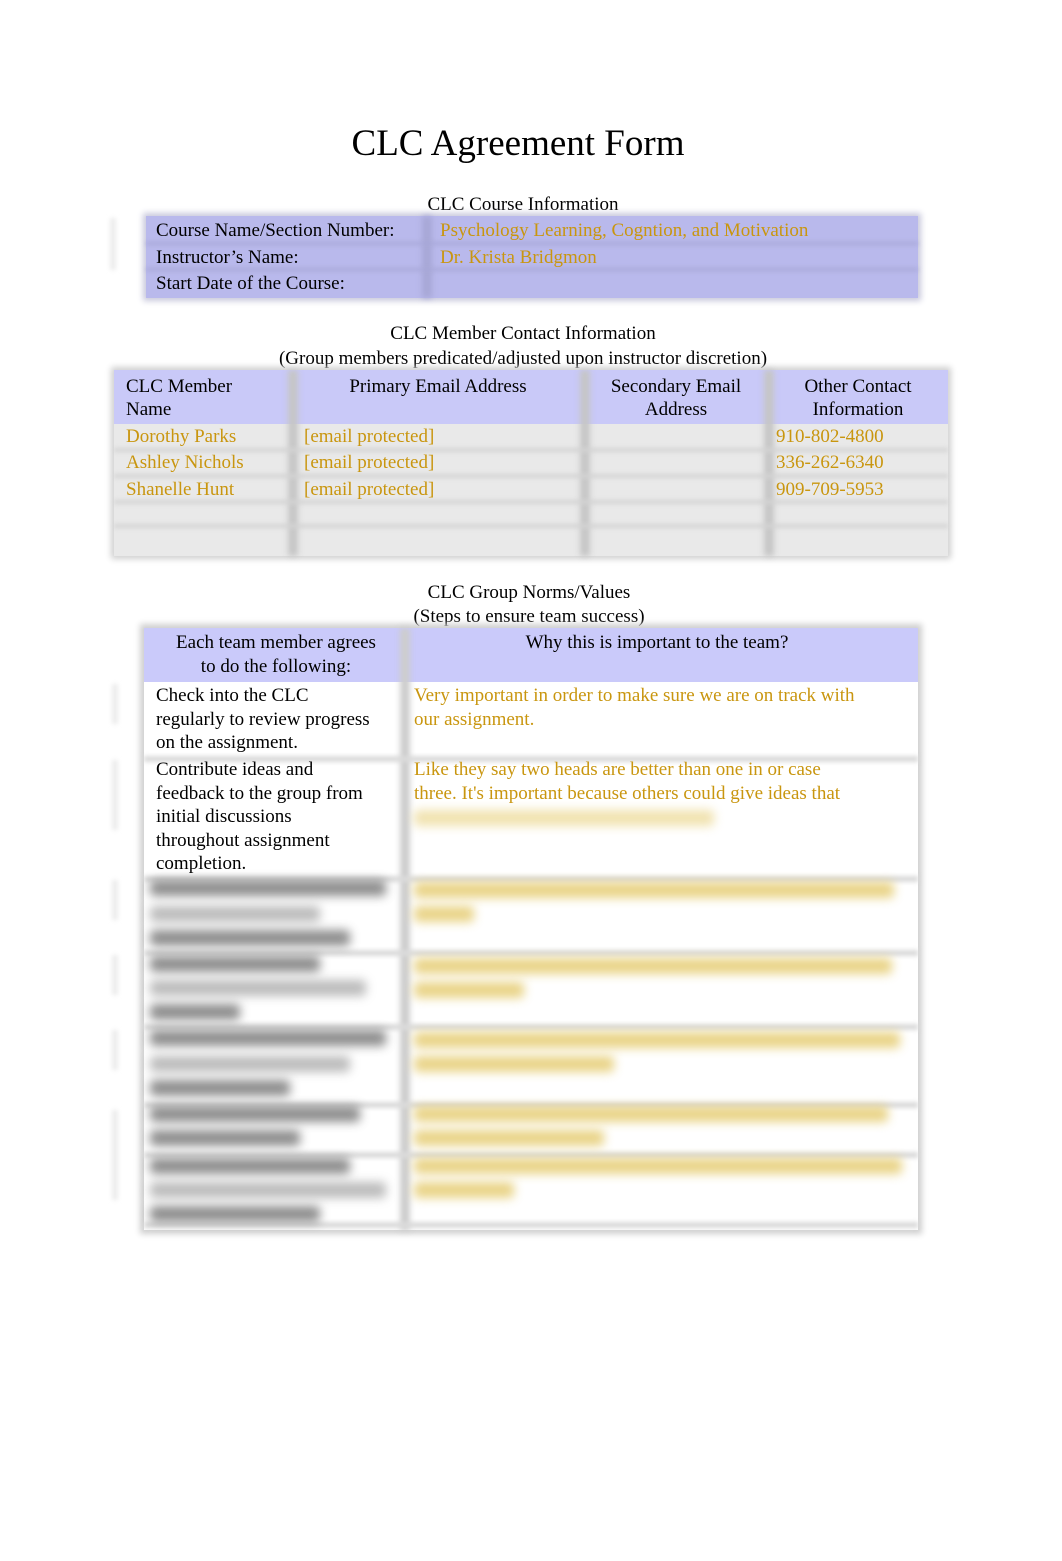 This screenshot has width=1062, height=1561. What do you see at coordinates (830, 462) in the screenshot?
I see `other-contact-cell: 336-262-6340` at bounding box center [830, 462].